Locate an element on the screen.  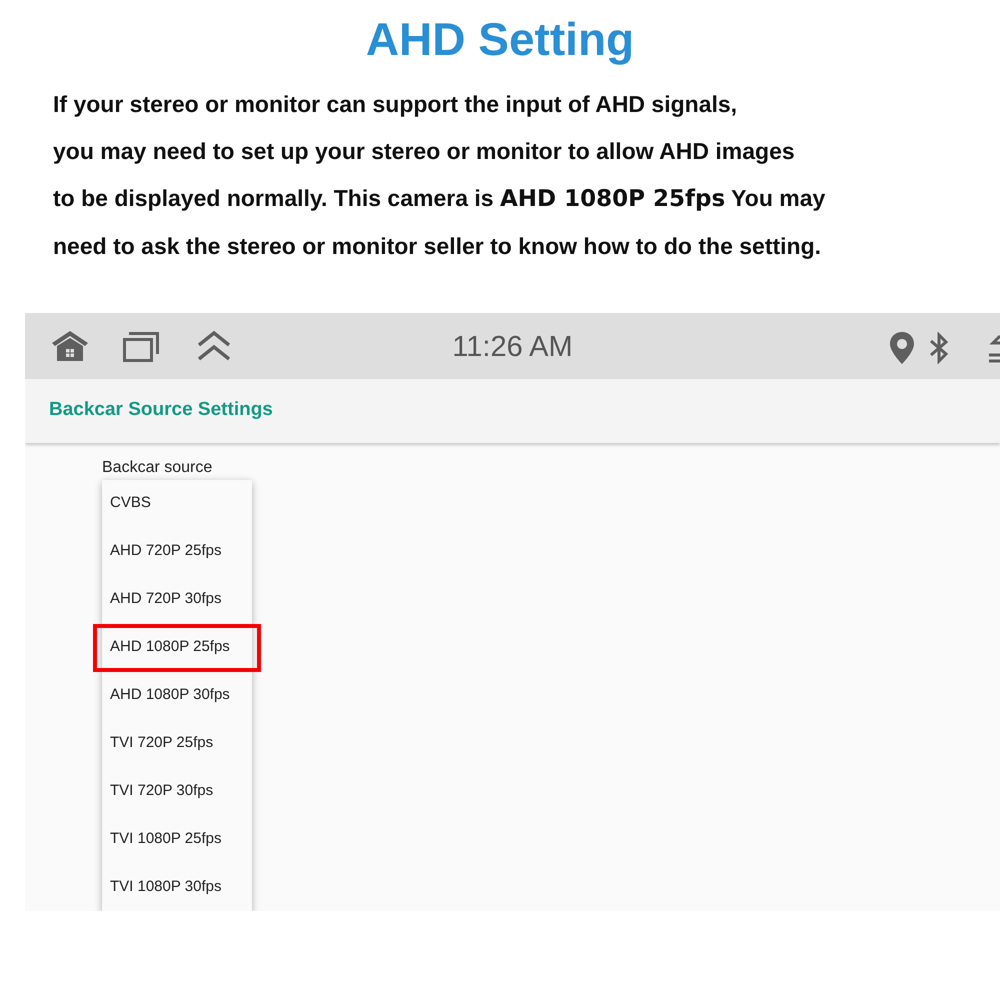
windows-icon is located at coordinates (141, 347).